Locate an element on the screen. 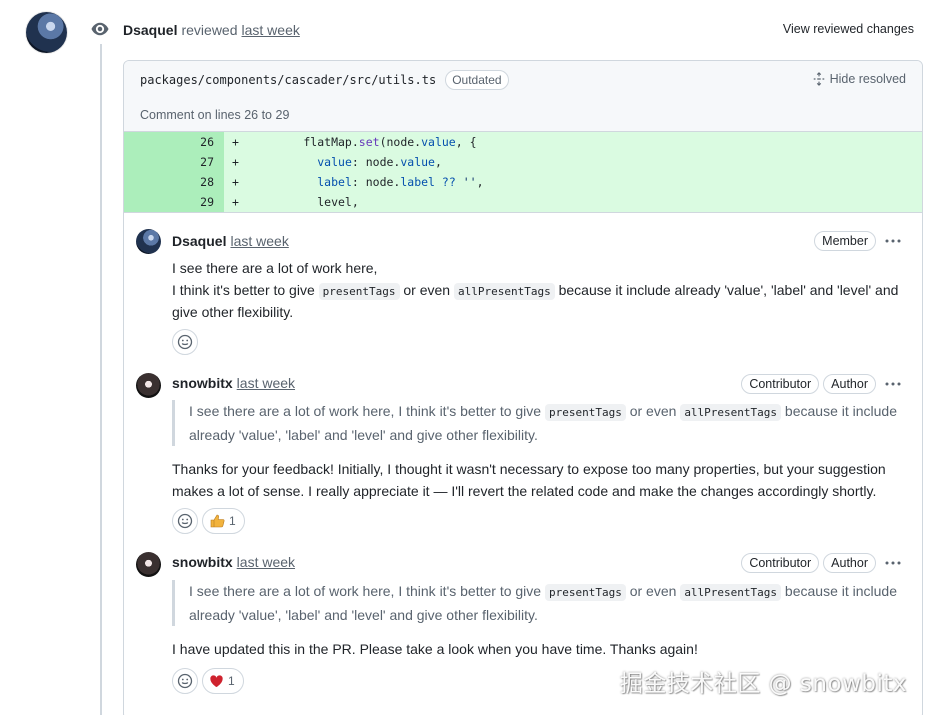 The width and height of the screenshot is (927, 715). thumbs-up-icon is located at coordinates (217, 521).